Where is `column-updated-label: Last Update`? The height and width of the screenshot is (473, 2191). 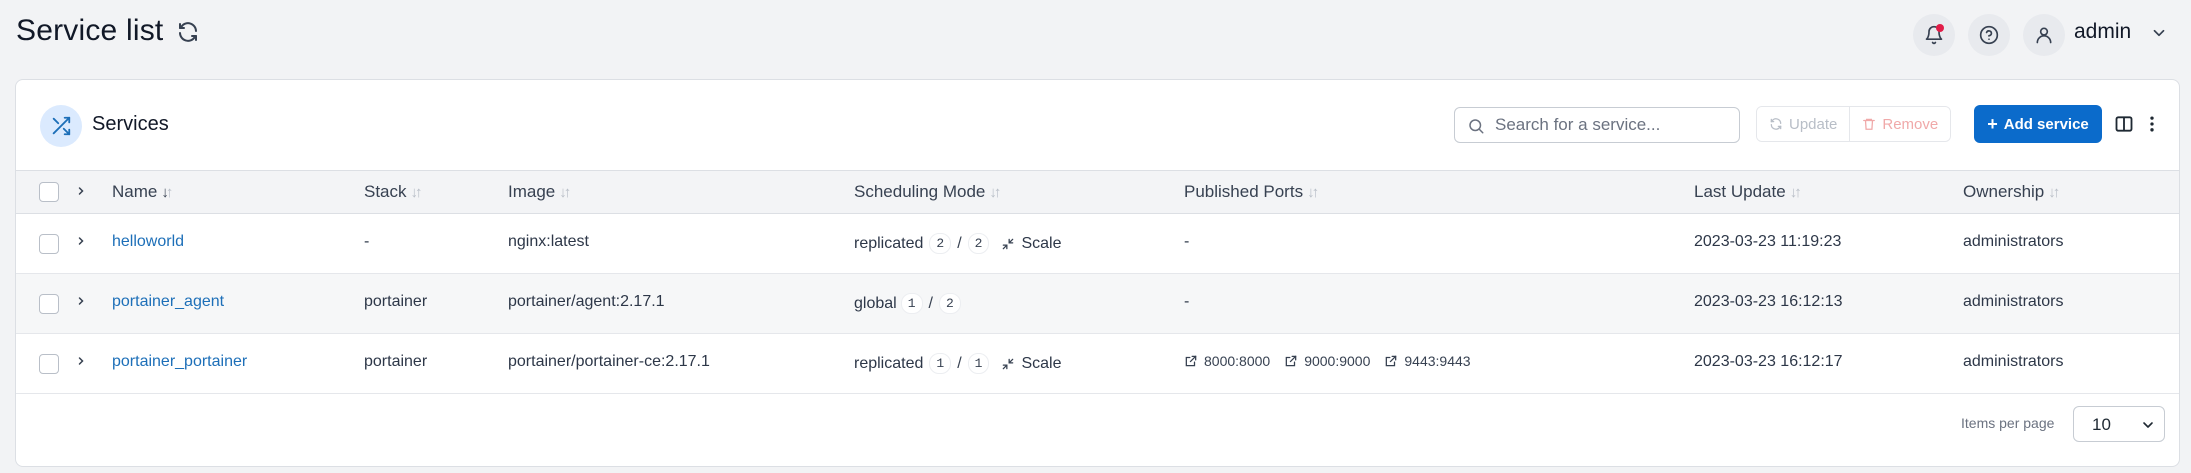
column-updated-label: Last Update is located at coordinates (1740, 191).